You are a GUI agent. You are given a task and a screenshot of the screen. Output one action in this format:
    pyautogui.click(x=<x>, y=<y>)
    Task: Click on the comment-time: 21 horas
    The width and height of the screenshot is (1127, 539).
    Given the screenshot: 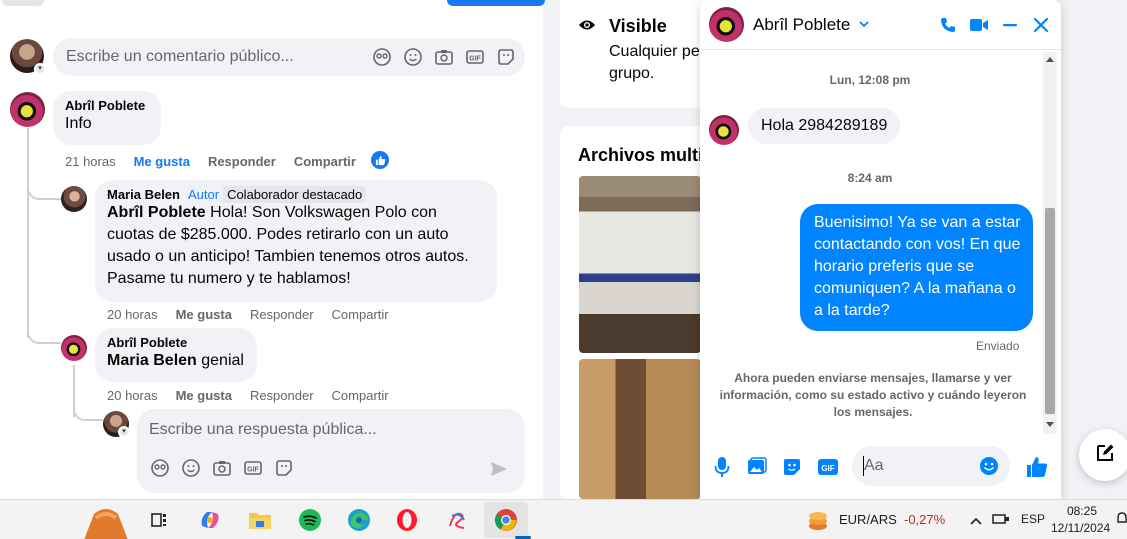 What is the action you would take?
    pyautogui.click(x=90, y=161)
    